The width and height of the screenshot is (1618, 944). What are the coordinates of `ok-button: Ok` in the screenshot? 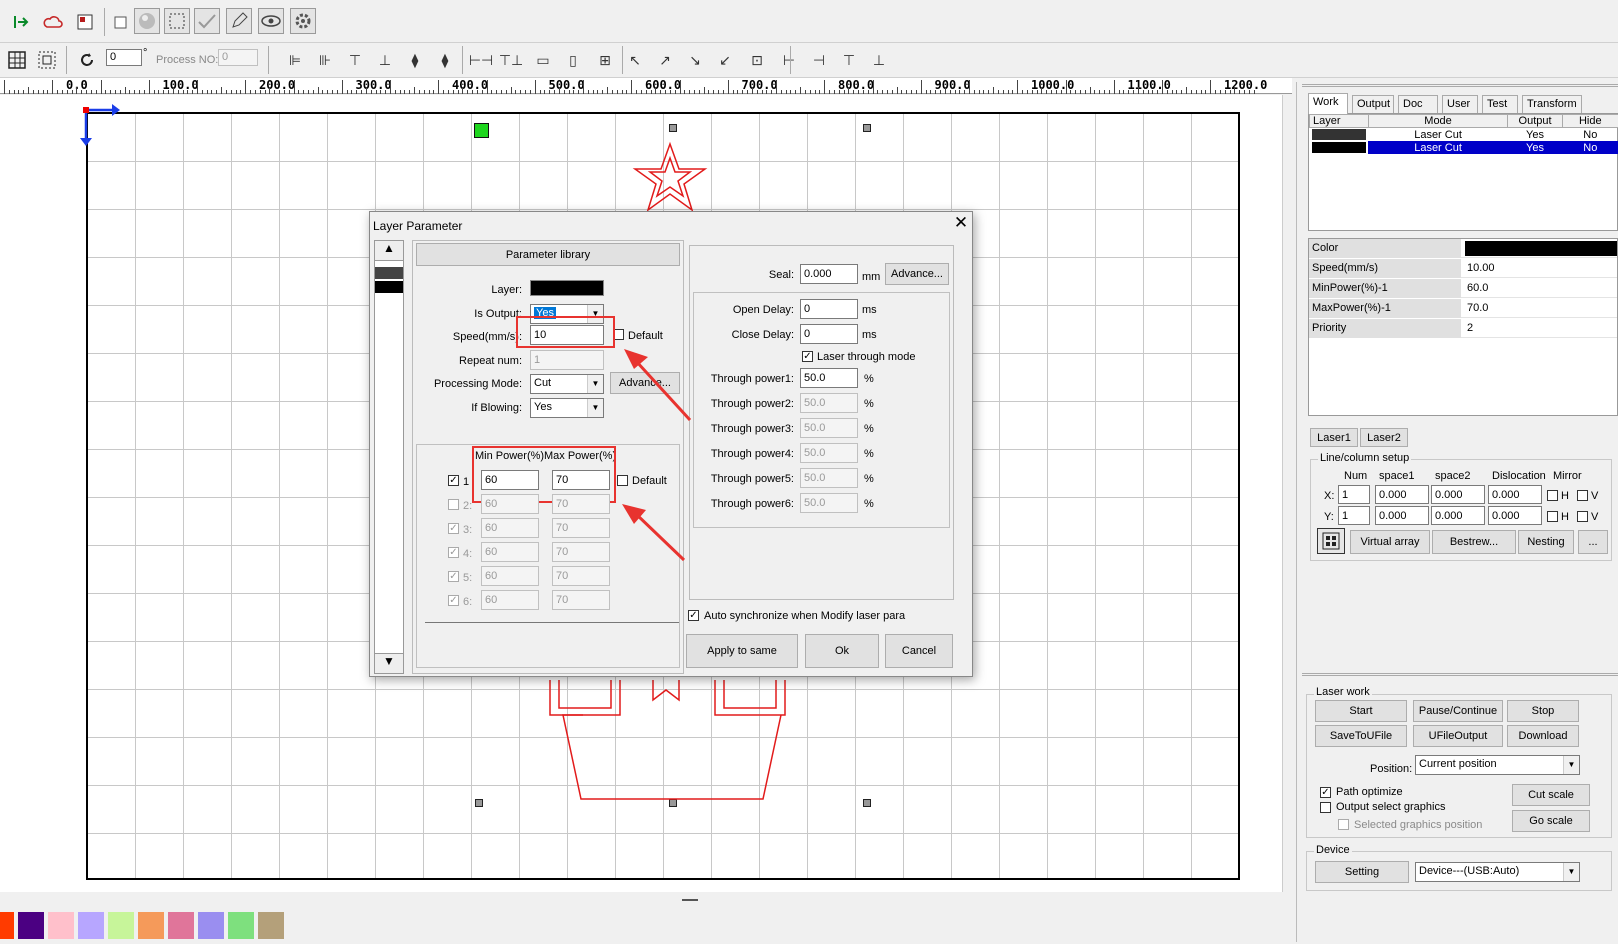 It's located at (842, 651).